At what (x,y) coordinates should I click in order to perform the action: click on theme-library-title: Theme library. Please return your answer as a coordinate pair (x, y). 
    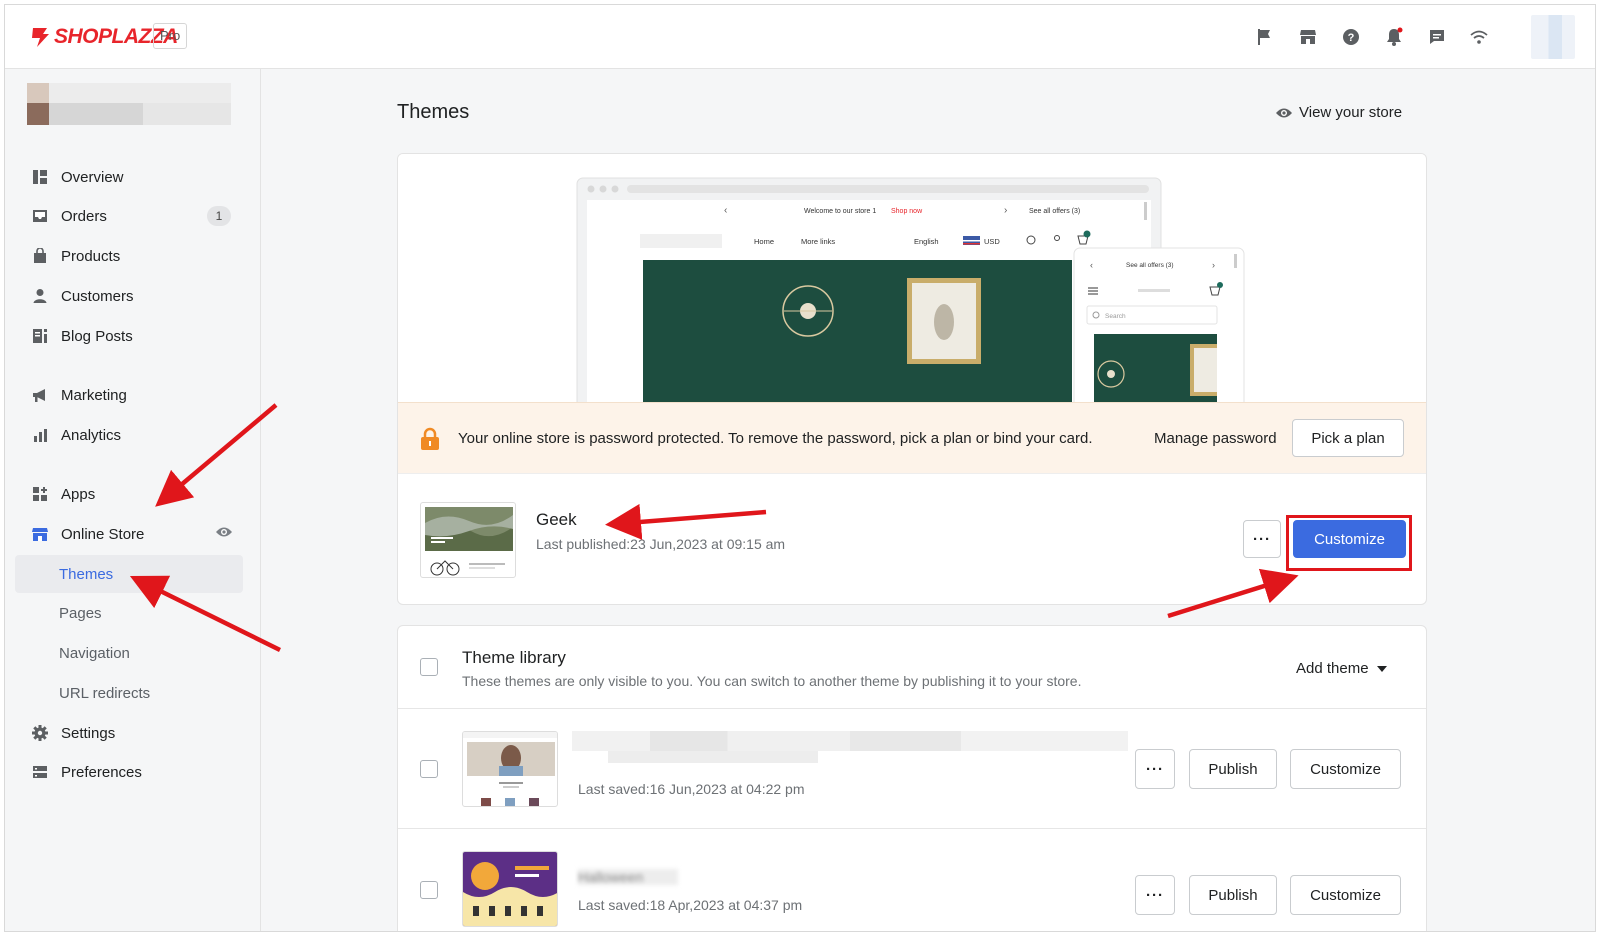
    Looking at the image, I should click on (514, 657).